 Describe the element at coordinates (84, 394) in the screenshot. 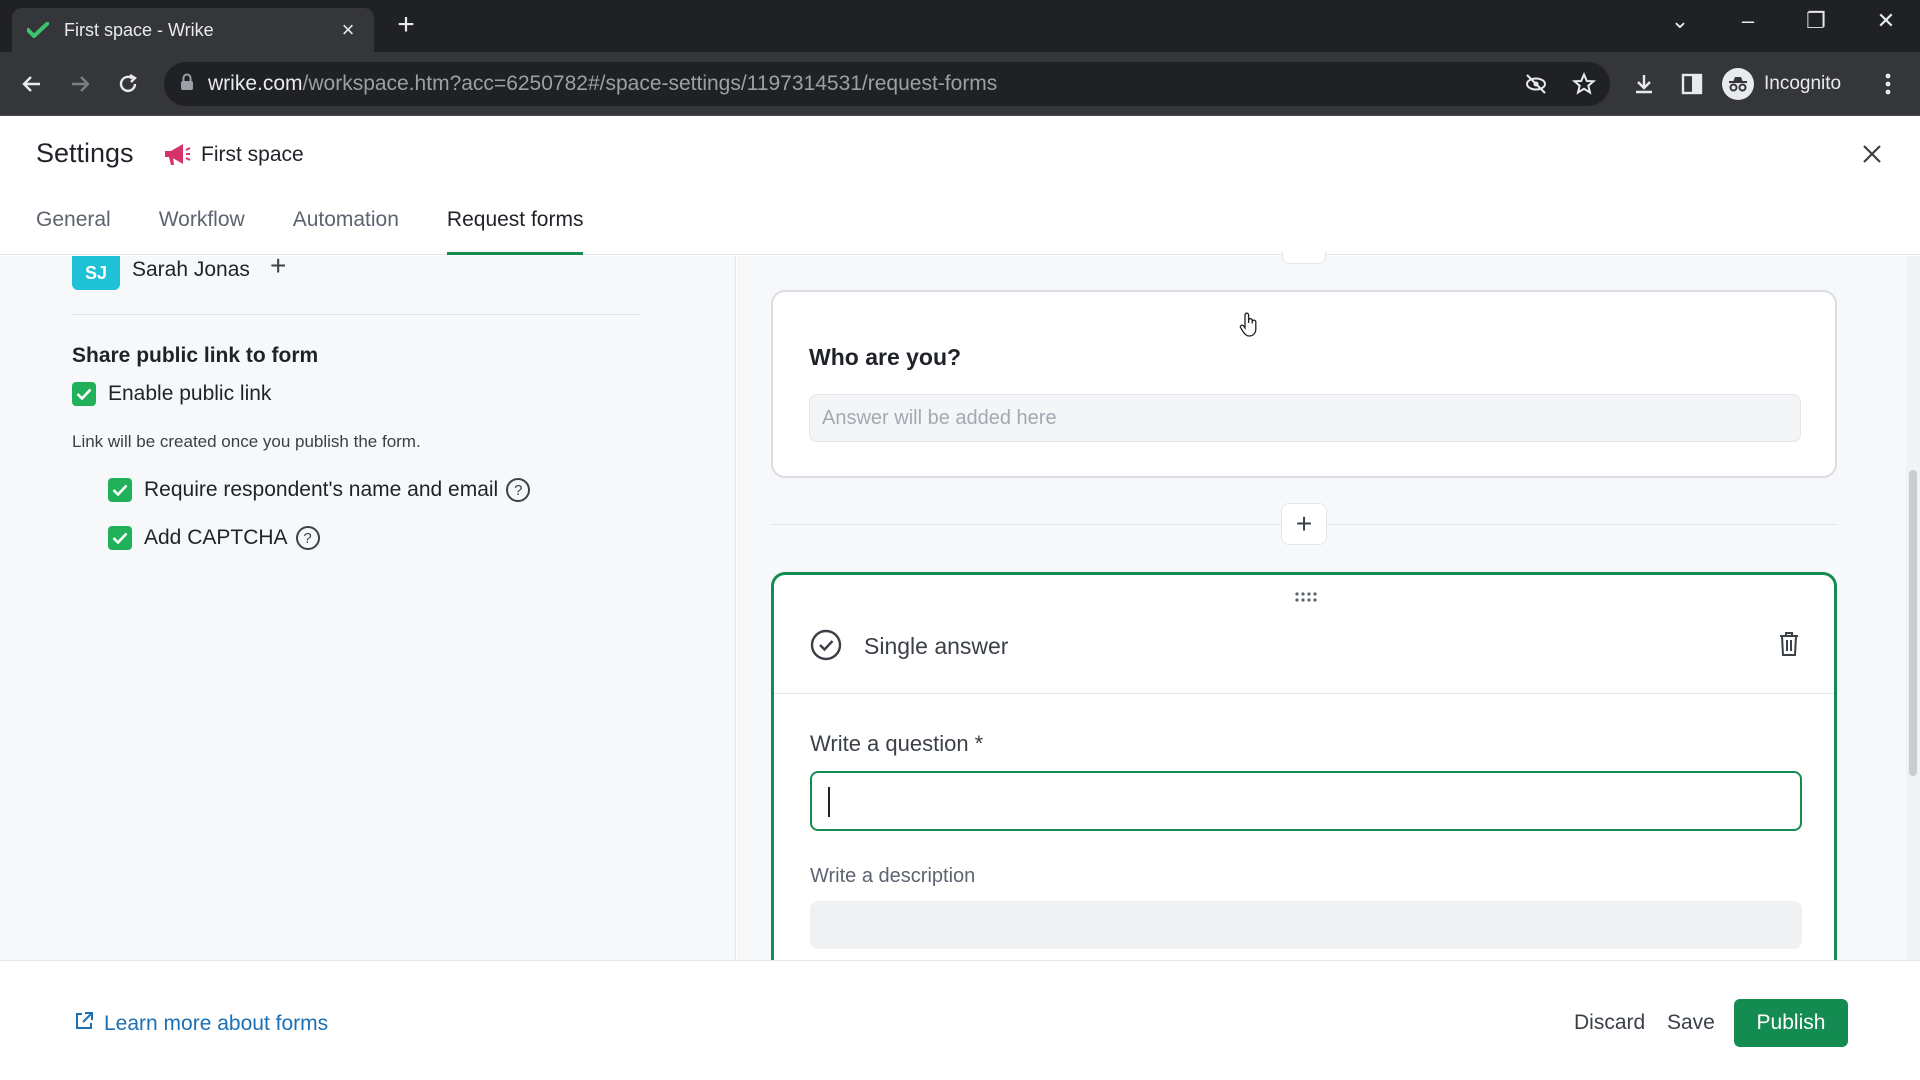

I see `enable-public-link-checkbox` at that location.